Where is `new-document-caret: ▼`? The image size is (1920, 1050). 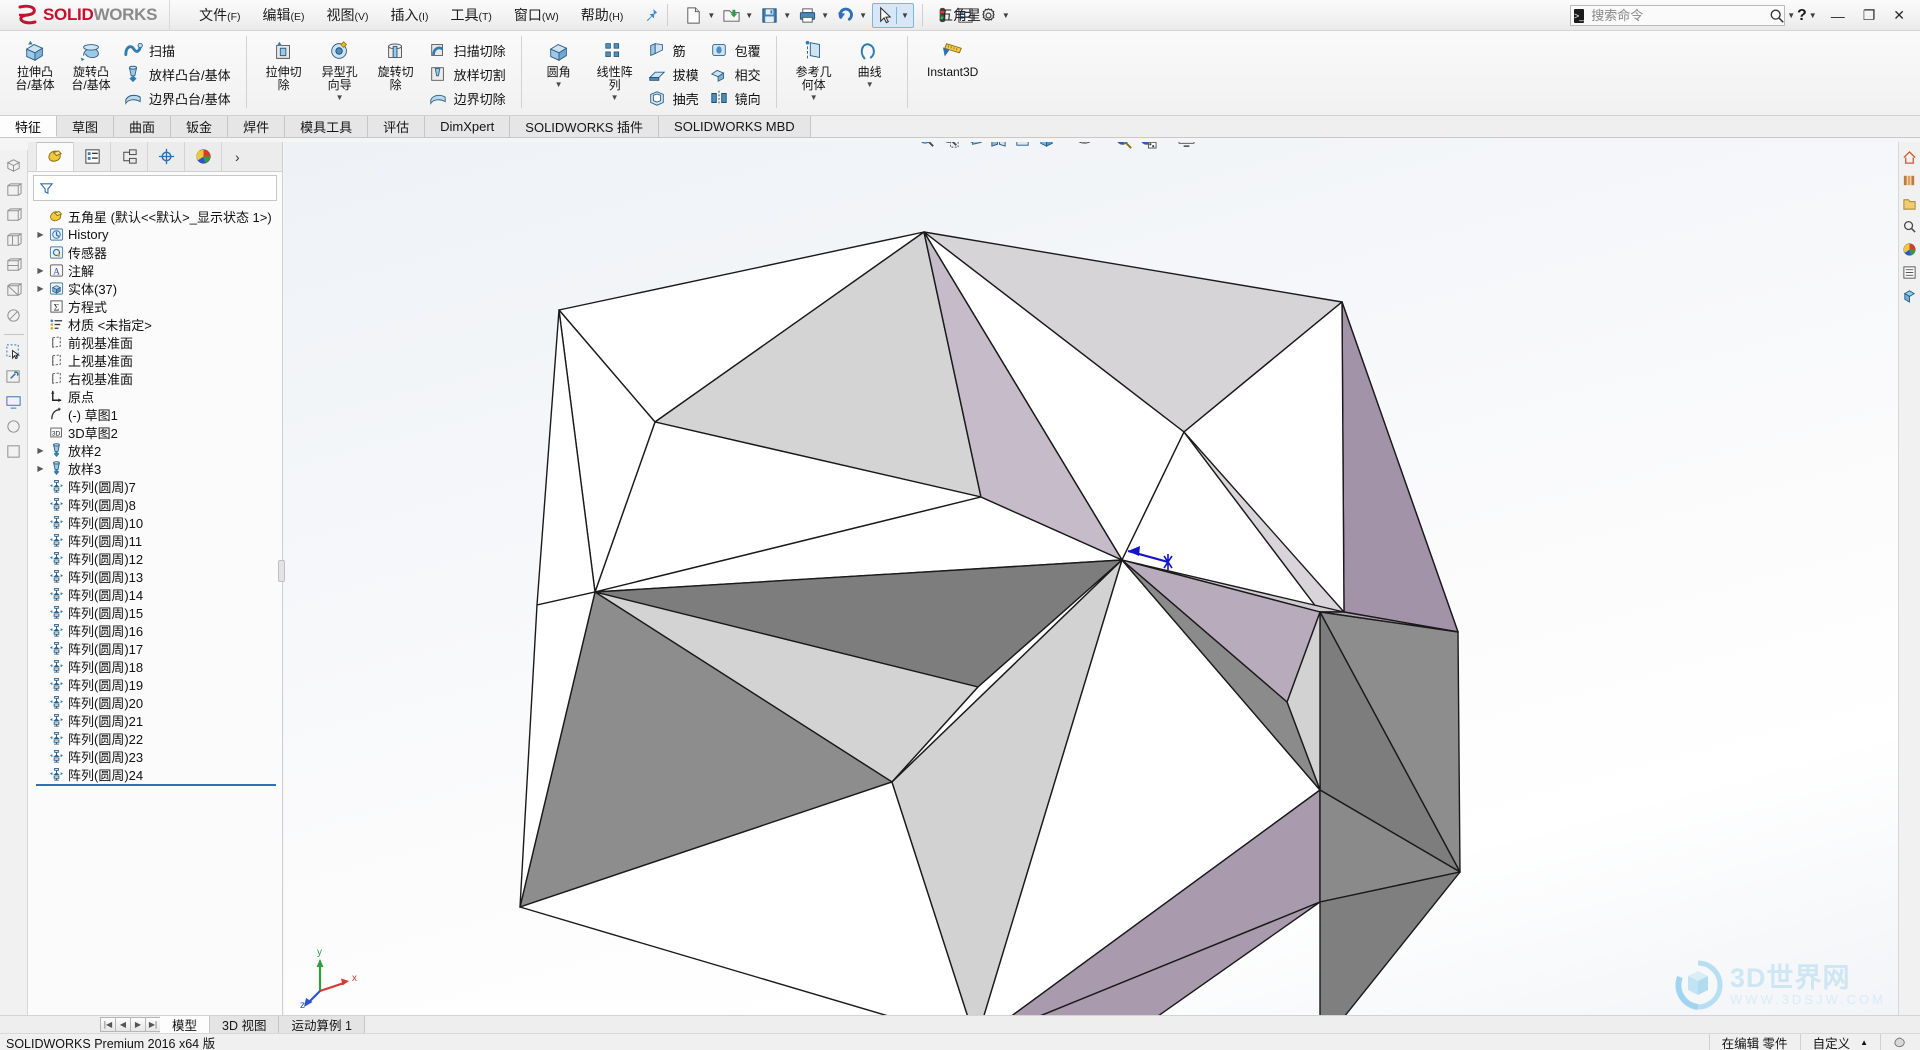 new-document-caret: ▼ is located at coordinates (711, 15).